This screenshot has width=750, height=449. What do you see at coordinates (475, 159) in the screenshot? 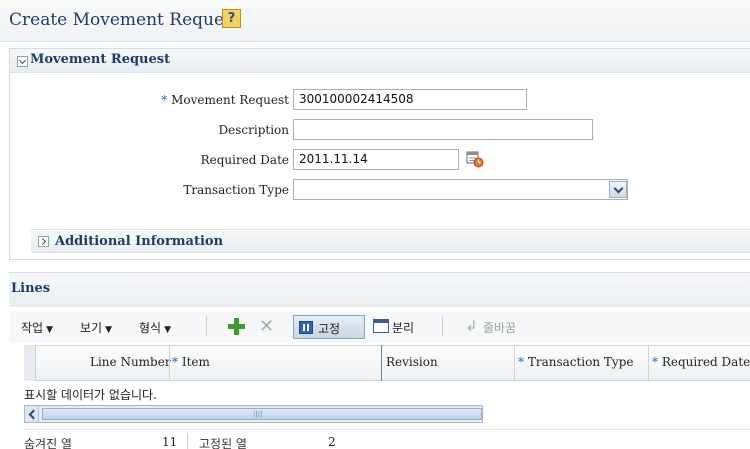
I see `calendar-icon` at bounding box center [475, 159].